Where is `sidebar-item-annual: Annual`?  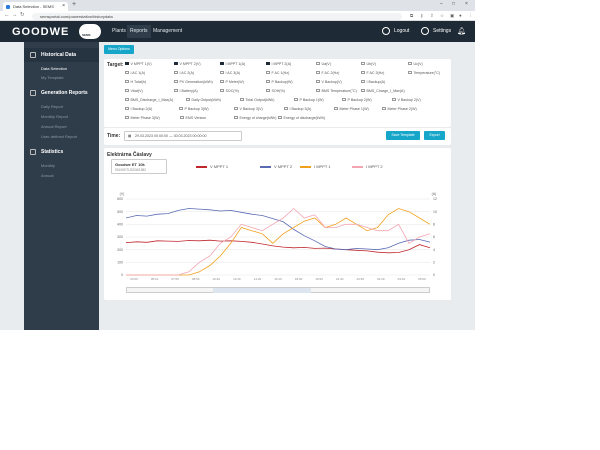
sidebar-item-annual: Annual is located at coordinates (47, 175).